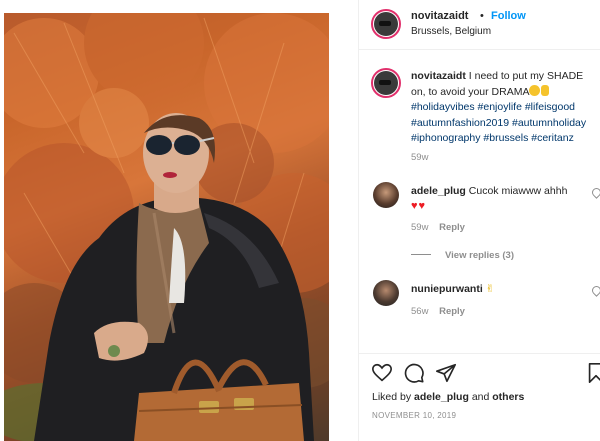 This screenshot has width=600, height=441. I want to click on view-replies-button: View replies (3), so click(462, 255).